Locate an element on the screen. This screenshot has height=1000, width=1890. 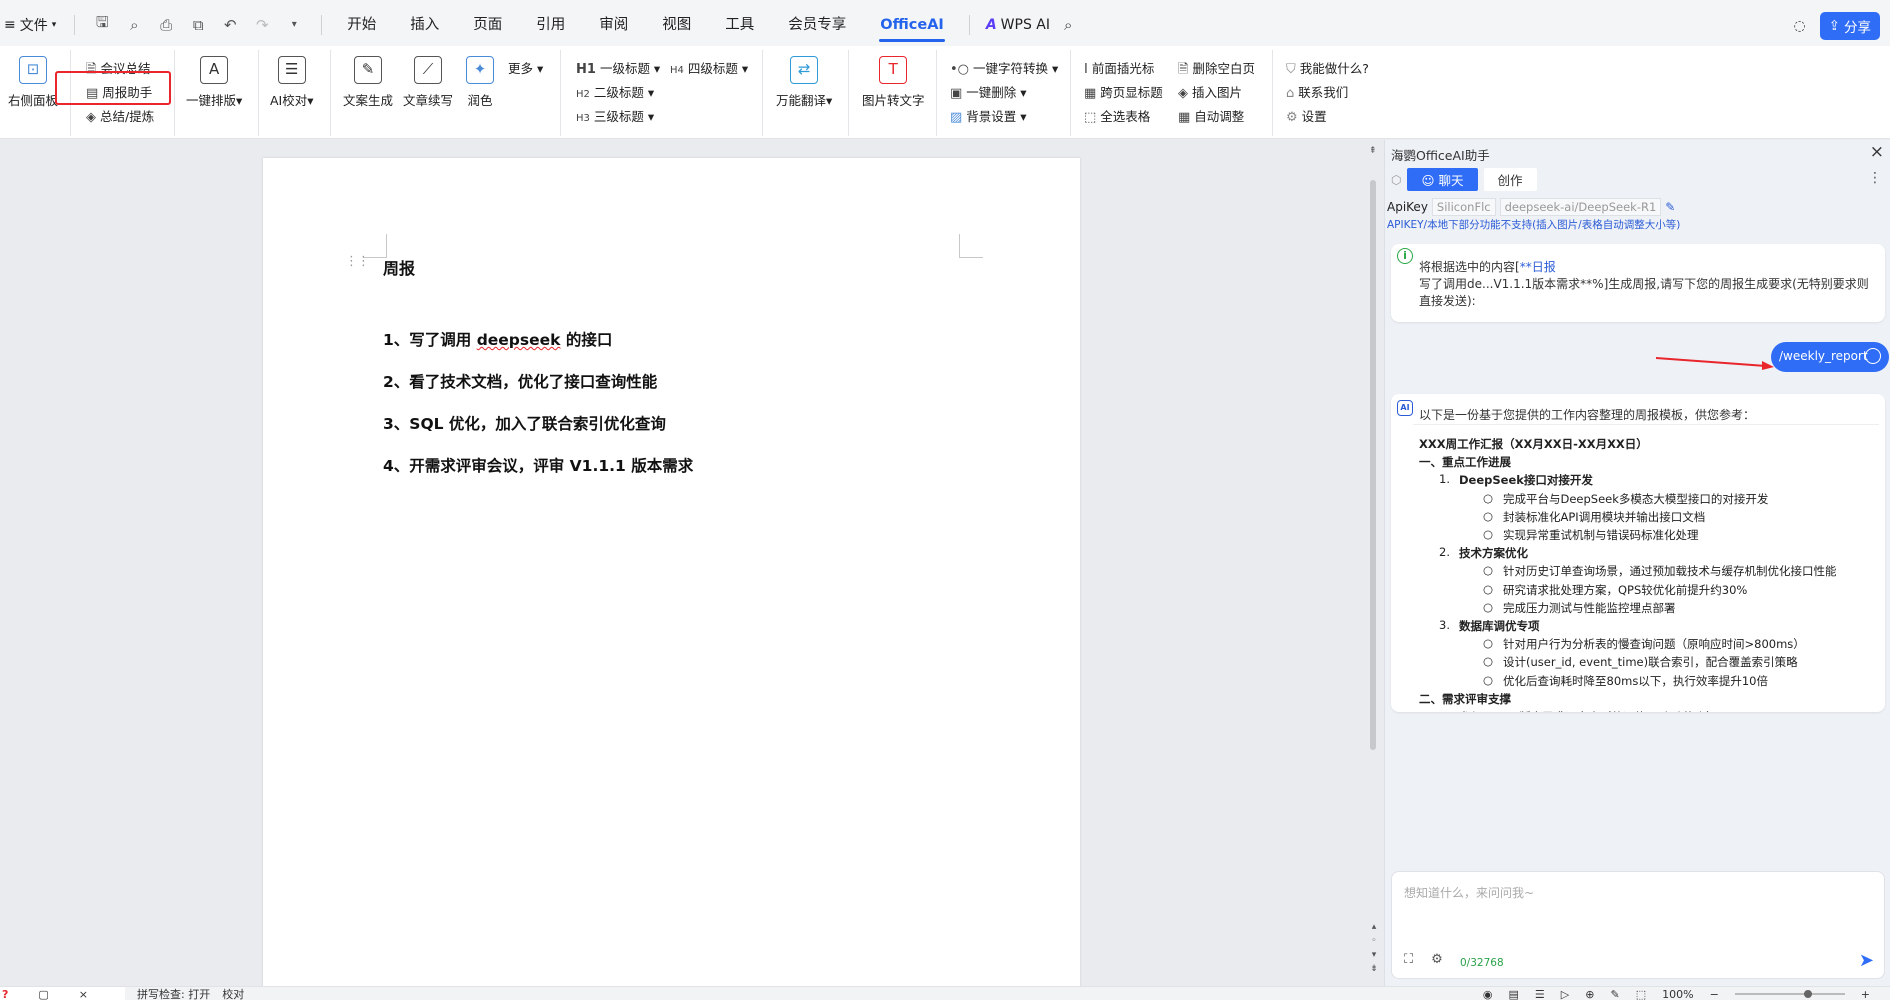
collapse-icon: ⇞ is located at coordinates (1373, 151).